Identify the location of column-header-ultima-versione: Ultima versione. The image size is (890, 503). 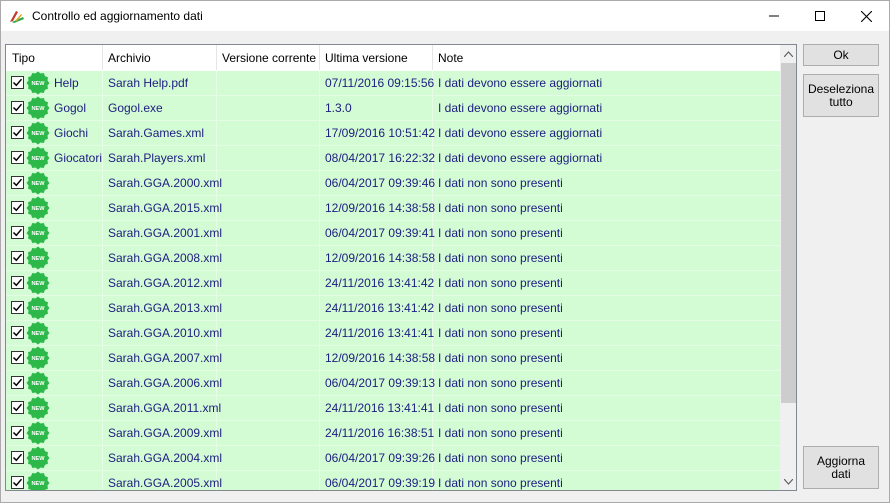
(363, 57).